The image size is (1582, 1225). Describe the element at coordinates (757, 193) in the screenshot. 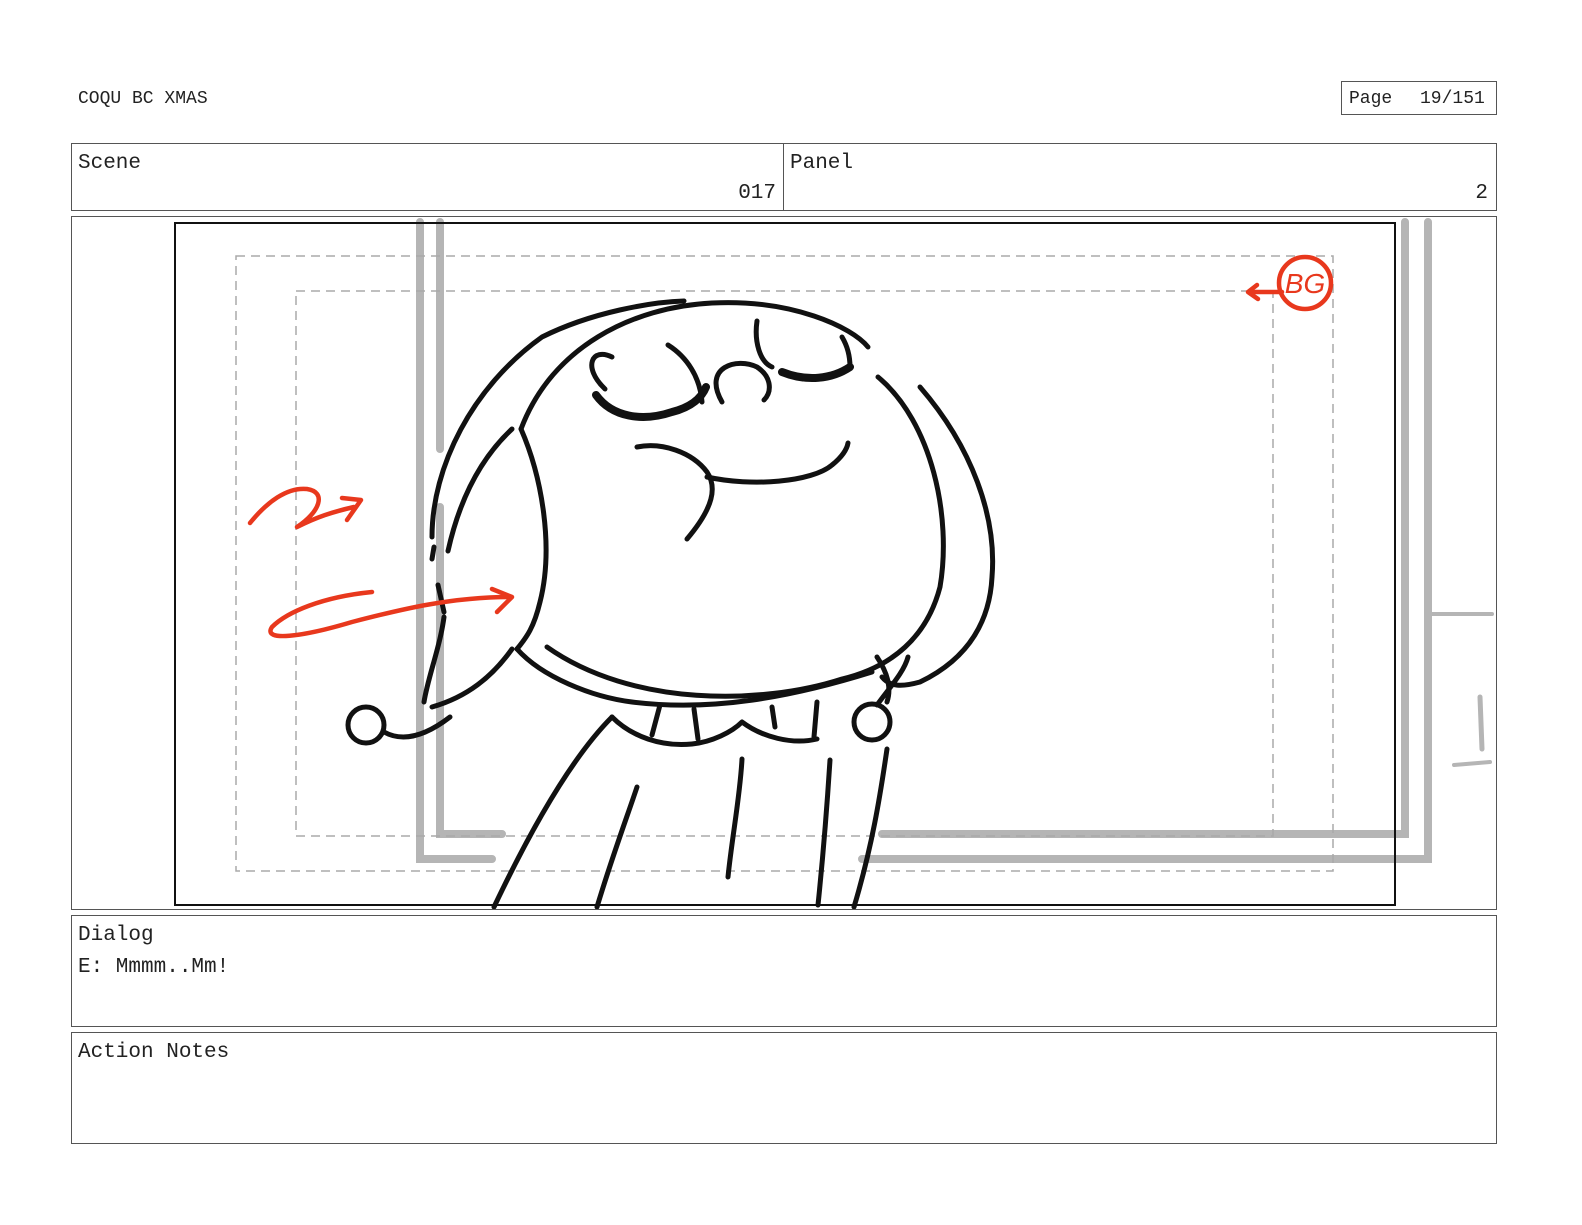

I see `scene-number: 017` at that location.